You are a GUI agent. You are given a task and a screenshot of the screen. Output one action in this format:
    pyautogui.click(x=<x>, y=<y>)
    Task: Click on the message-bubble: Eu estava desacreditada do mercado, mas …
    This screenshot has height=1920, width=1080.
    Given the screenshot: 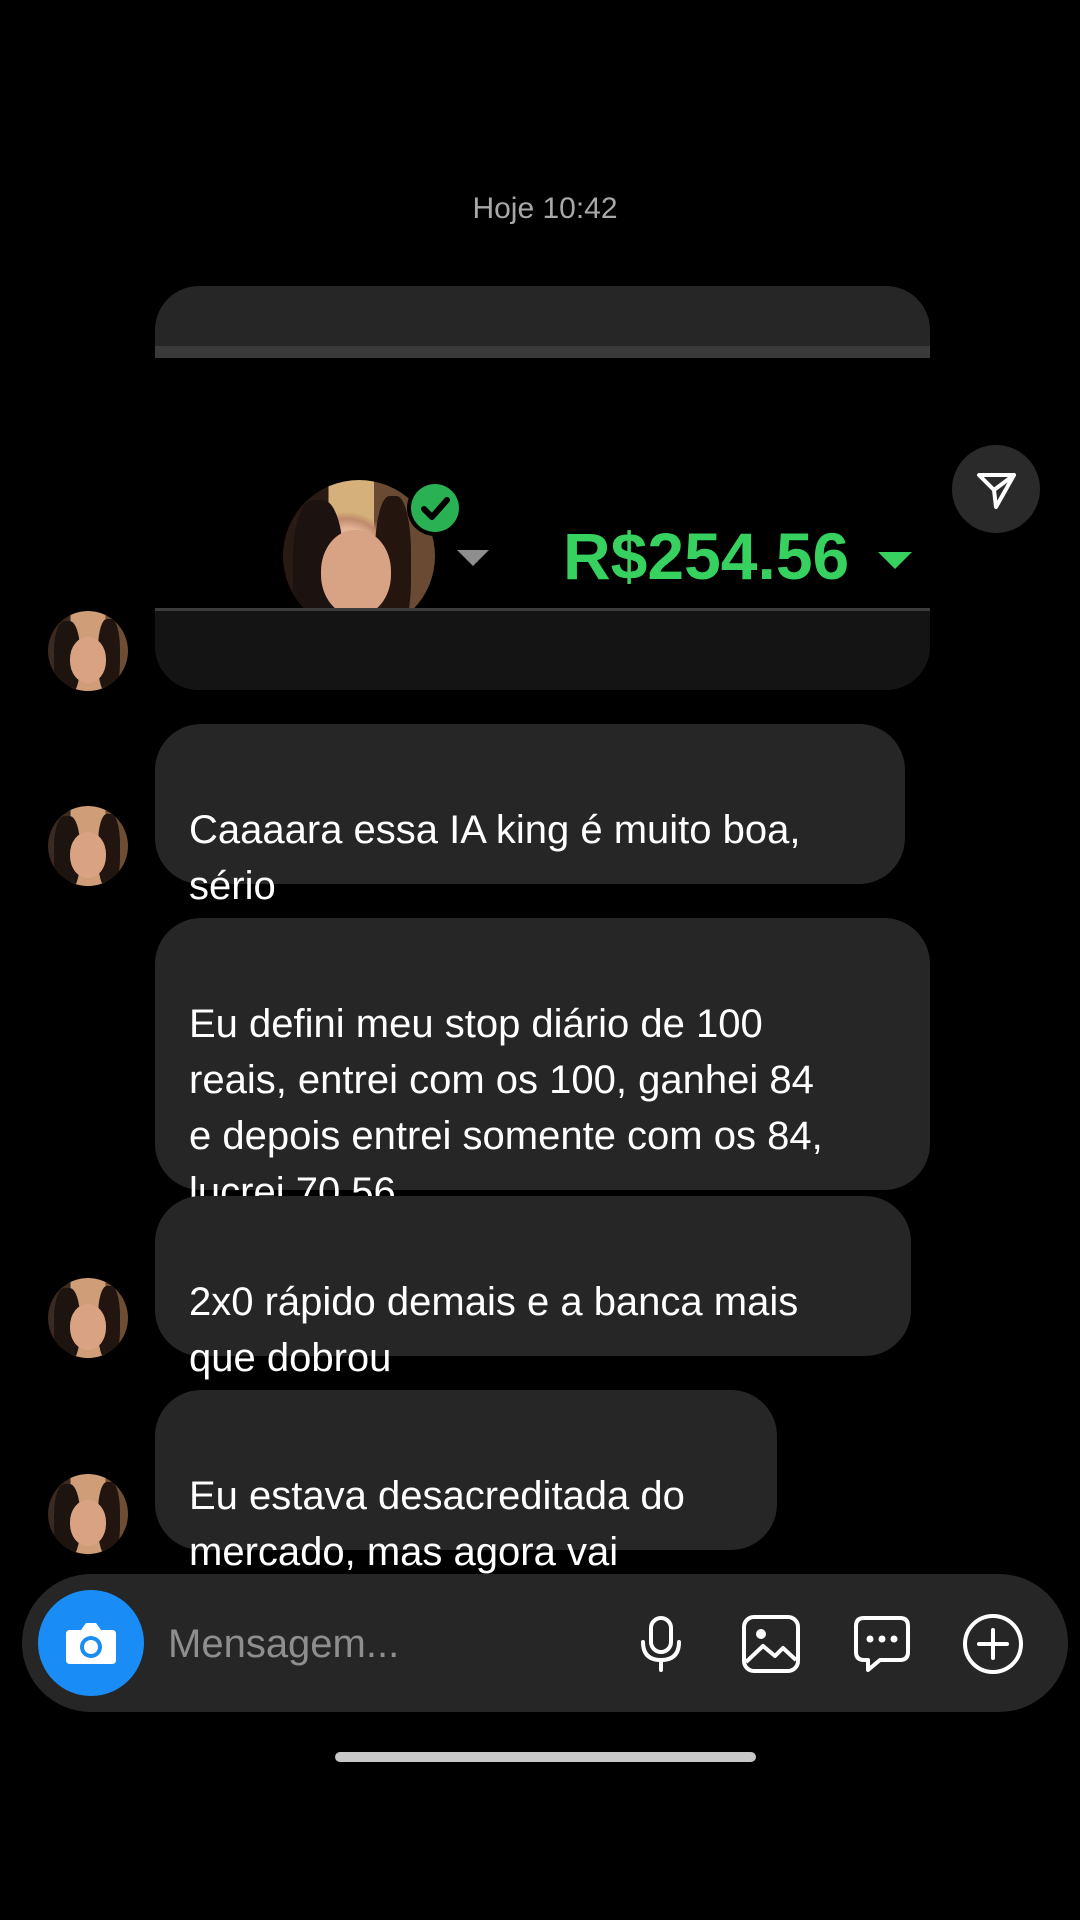 What is the action you would take?
    pyautogui.click(x=466, y=1510)
    